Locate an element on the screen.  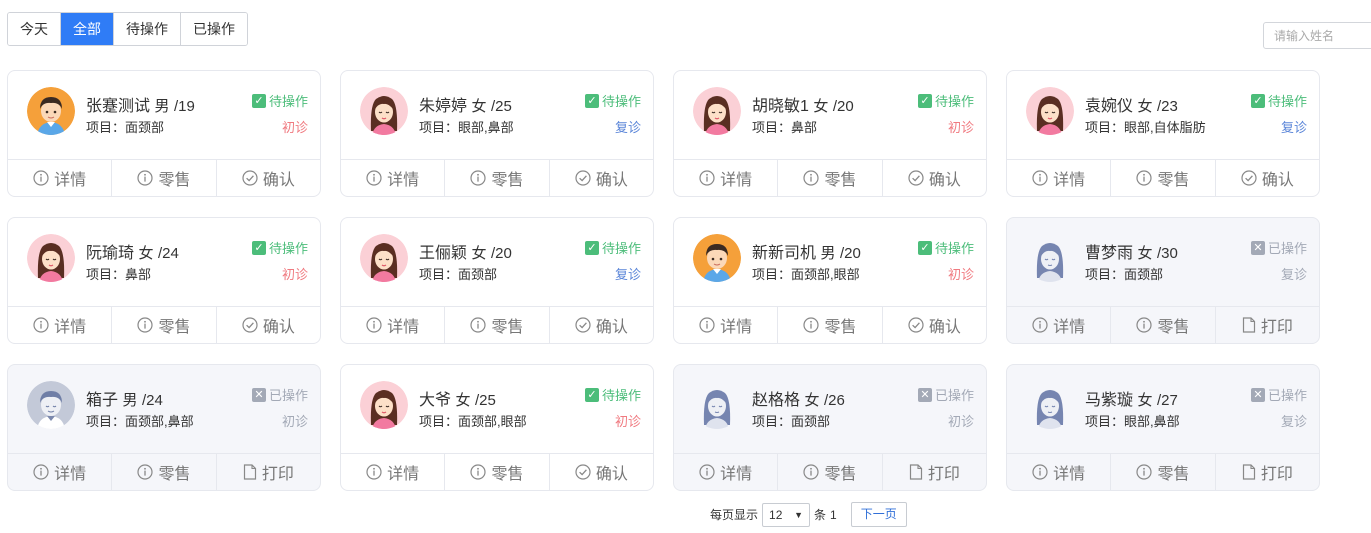
patient-project: 项目：眼部,自体脂肪 is located at coordinates (1145, 126).